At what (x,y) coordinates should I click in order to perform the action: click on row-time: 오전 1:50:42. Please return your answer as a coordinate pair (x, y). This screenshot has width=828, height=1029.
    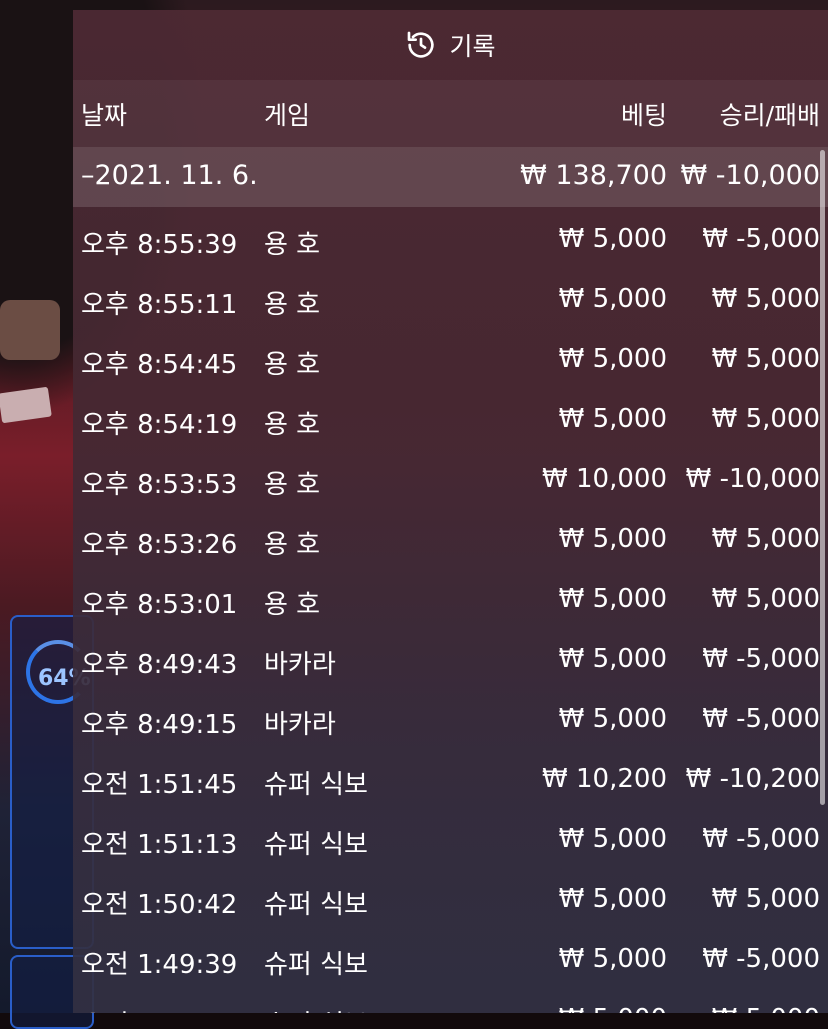
    Looking at the image, I should click on (159, 905).